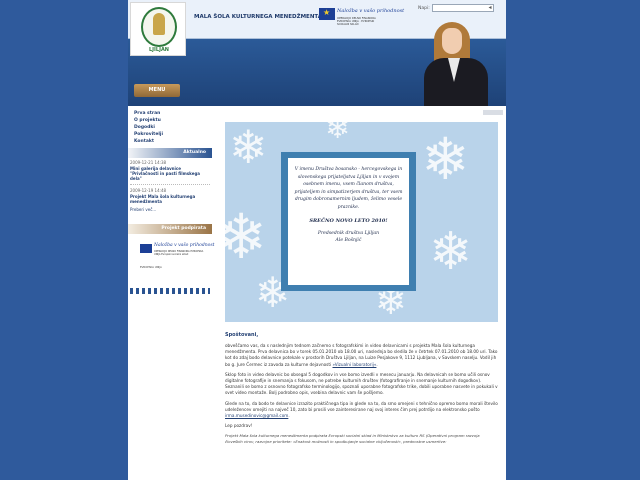 This screenshot has height=480, width=640. I want to click on header-photo, so click(456, 62).